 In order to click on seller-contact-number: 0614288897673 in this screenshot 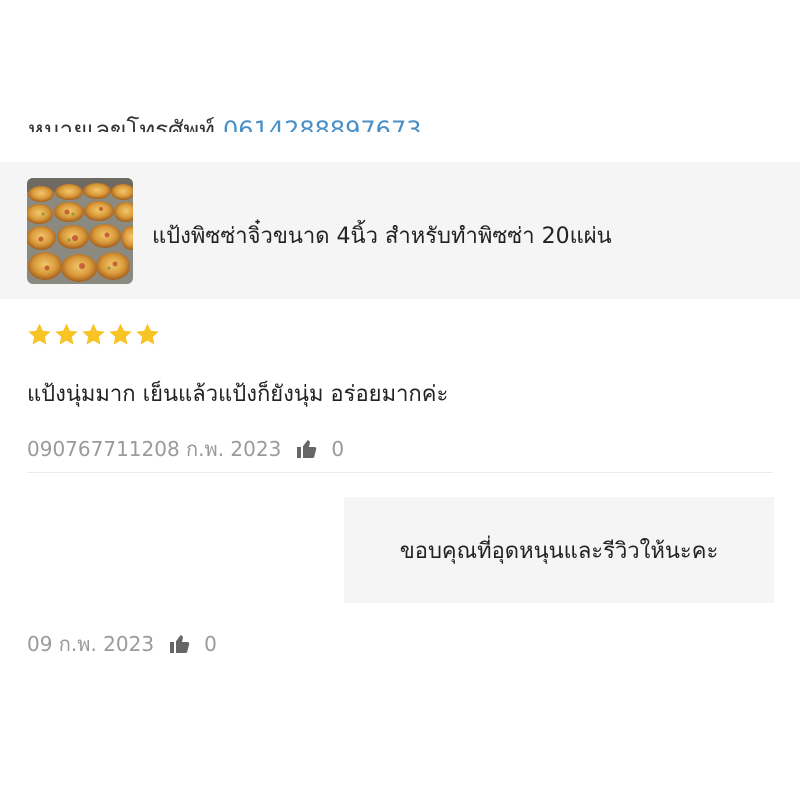, I will do `click(322, 124)`.